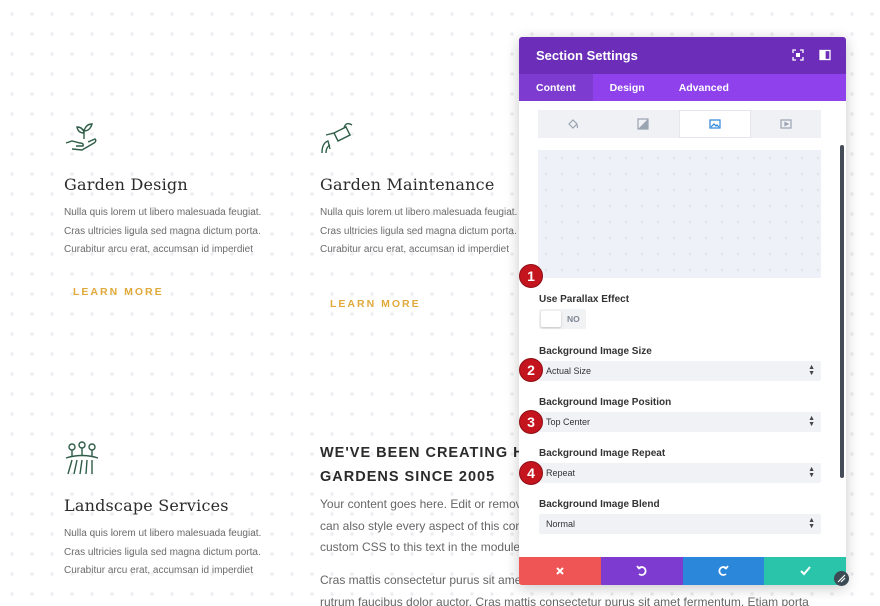 This screenshot has height=606, width=880. Describe the element at coordinates (680, 524) in the screenshot. I see `image-blend-select: Normal ▲ ▼` at that location.